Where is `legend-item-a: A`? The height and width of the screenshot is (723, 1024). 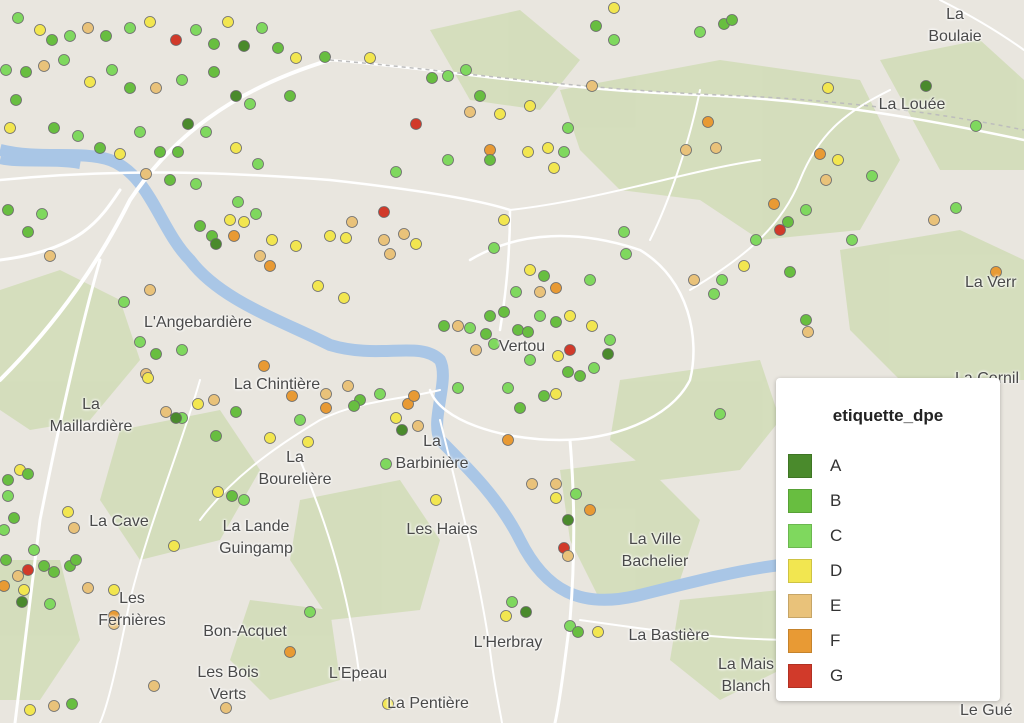 legend-item-a: A is located at coordinates (814, 466).